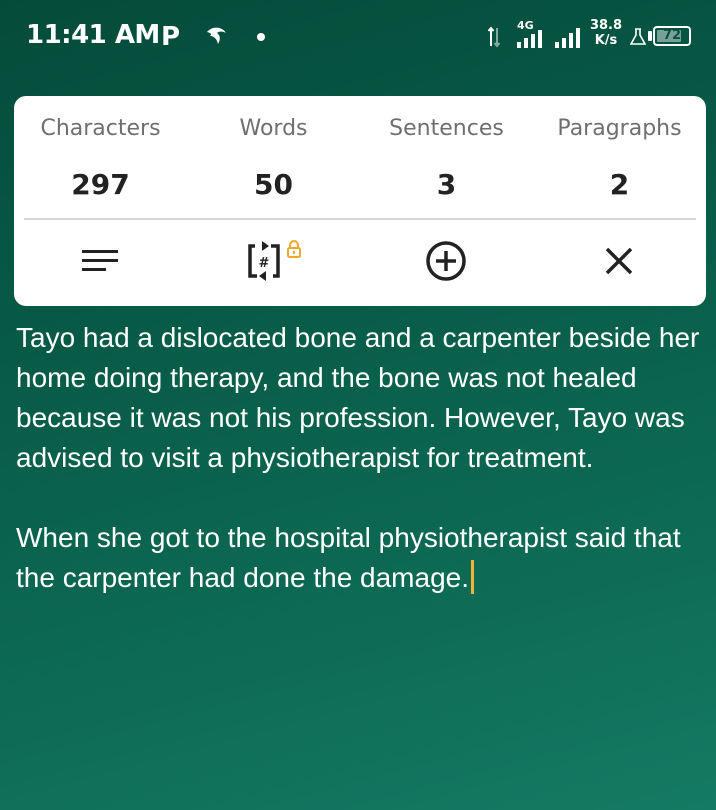  Describe the element at coordinates (100, 128) in the screenshot. I see `stat-label-characters: Characters` at that location.